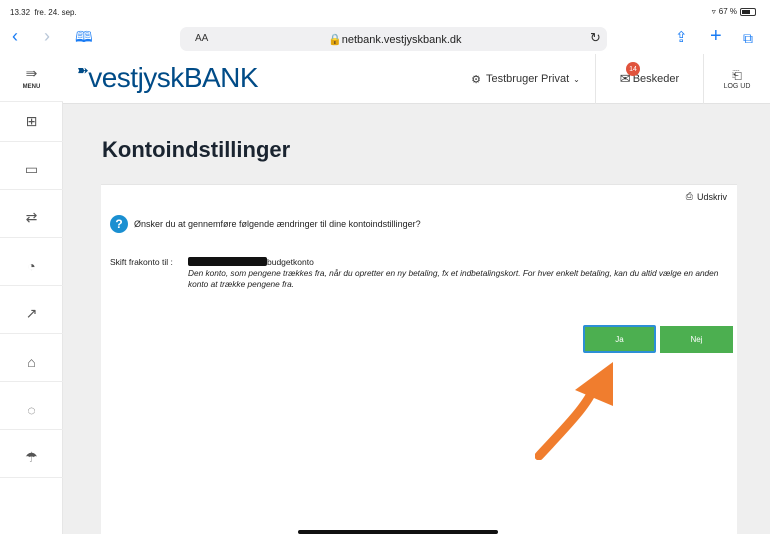 The height and width of the screenshot is (534, 770). Describe the element at coordinates (737, 86) in the screenshot. I see `logout-label: LOG UD` at that location.